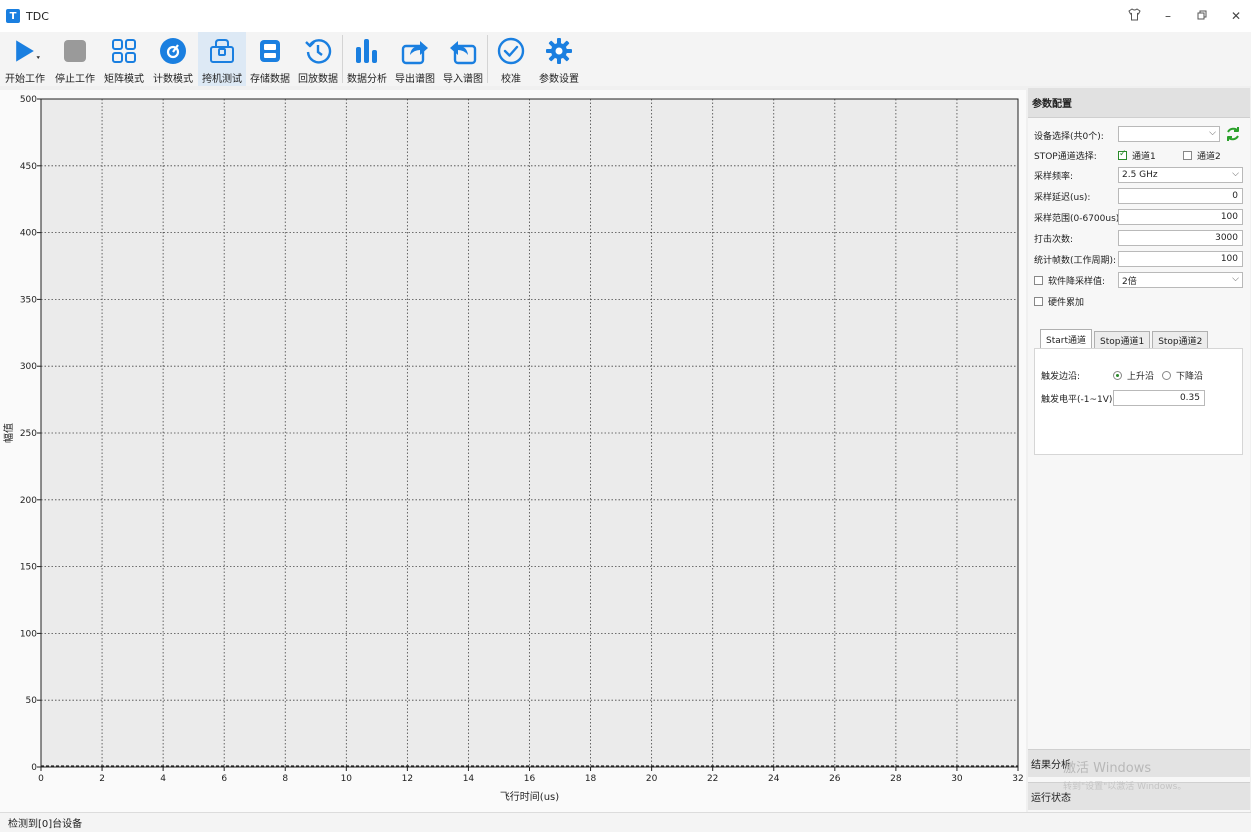 The height and width of the screenshot is (832, 1251). I want to click on x-tick-label: 0, so click(41, 779).